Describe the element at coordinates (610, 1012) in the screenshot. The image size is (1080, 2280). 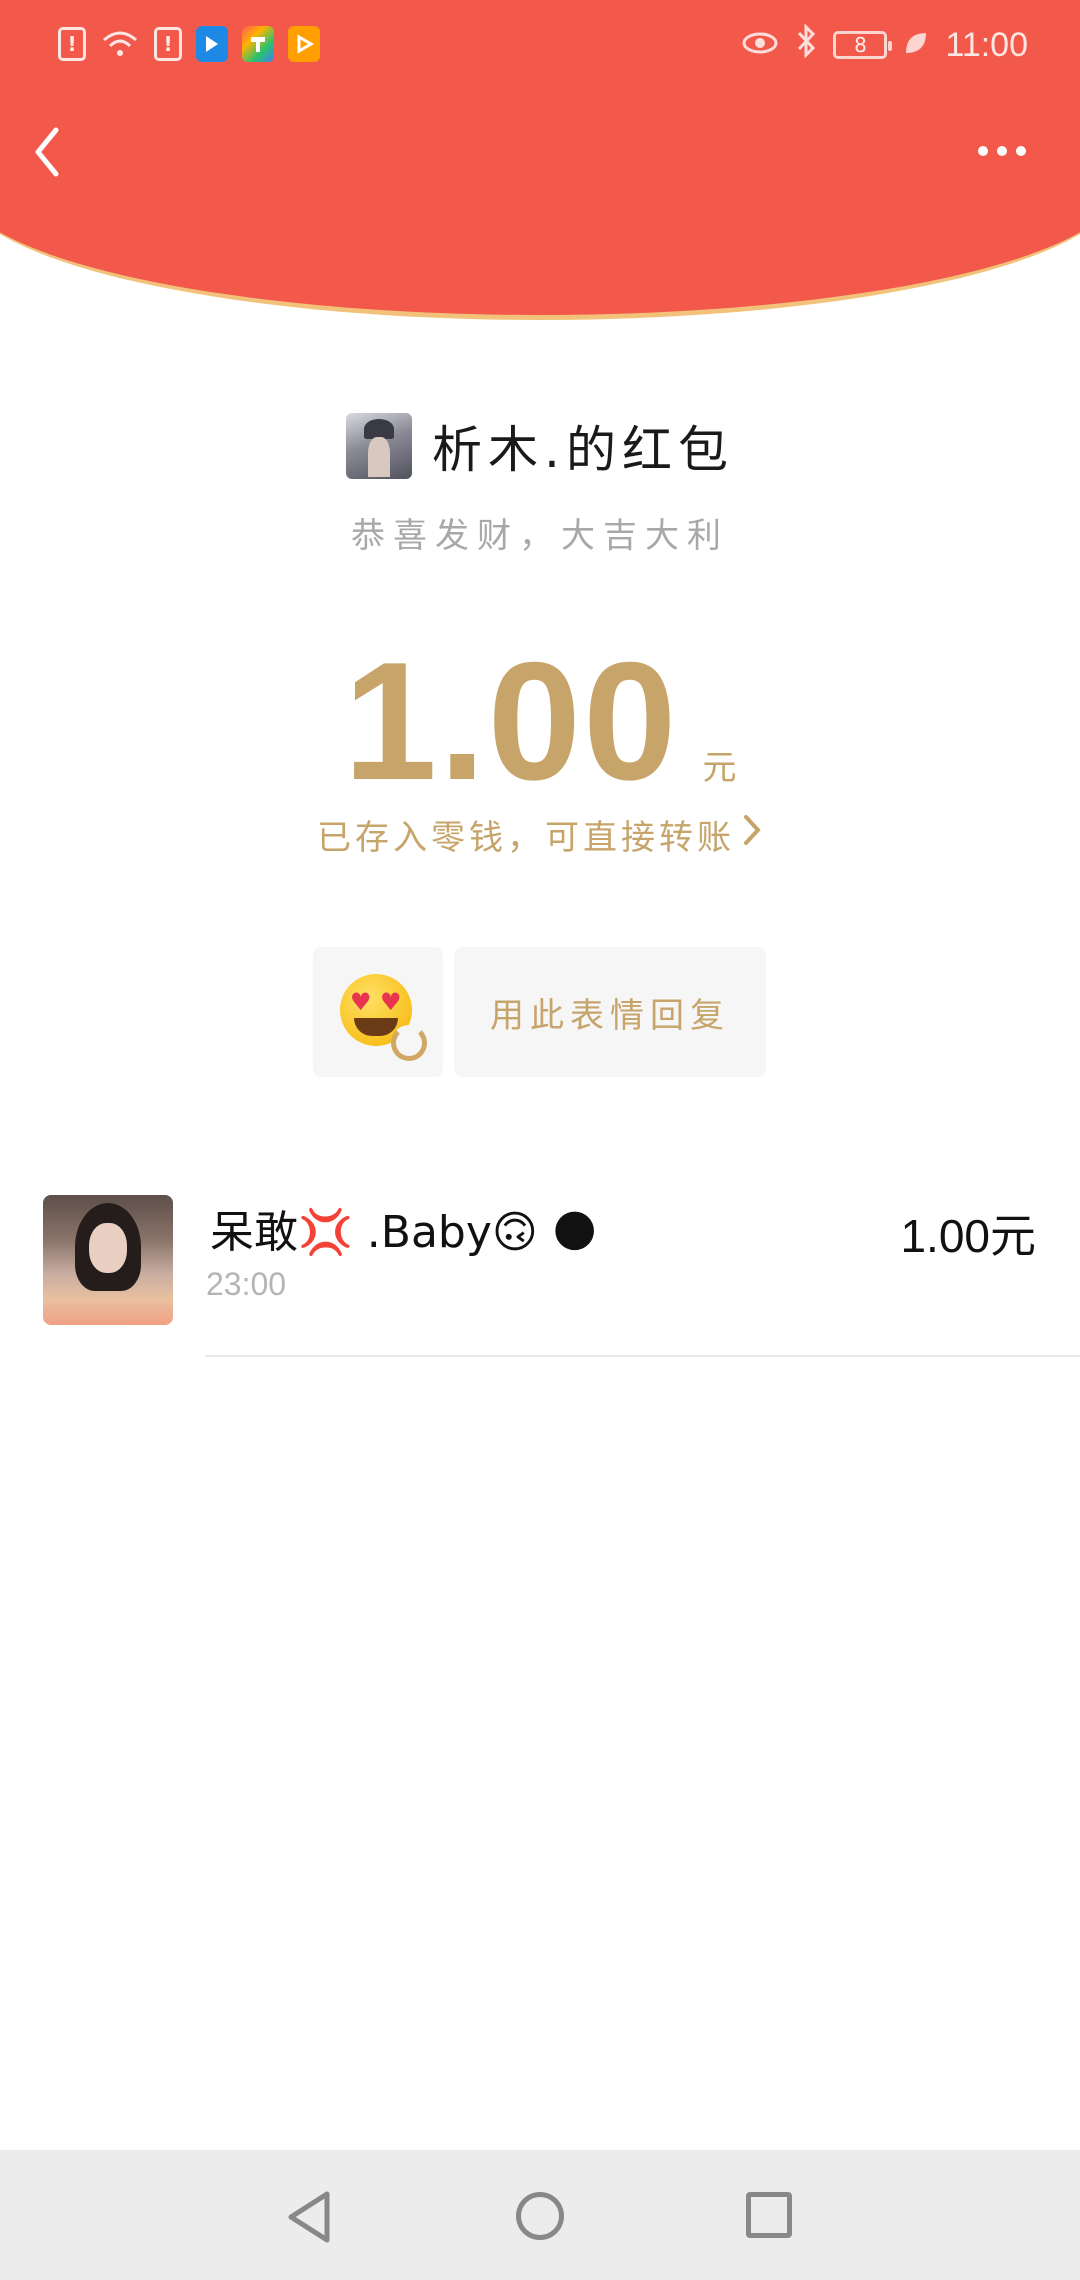
I see `reply-with-sticker-button: 用此表情回复` at that location.